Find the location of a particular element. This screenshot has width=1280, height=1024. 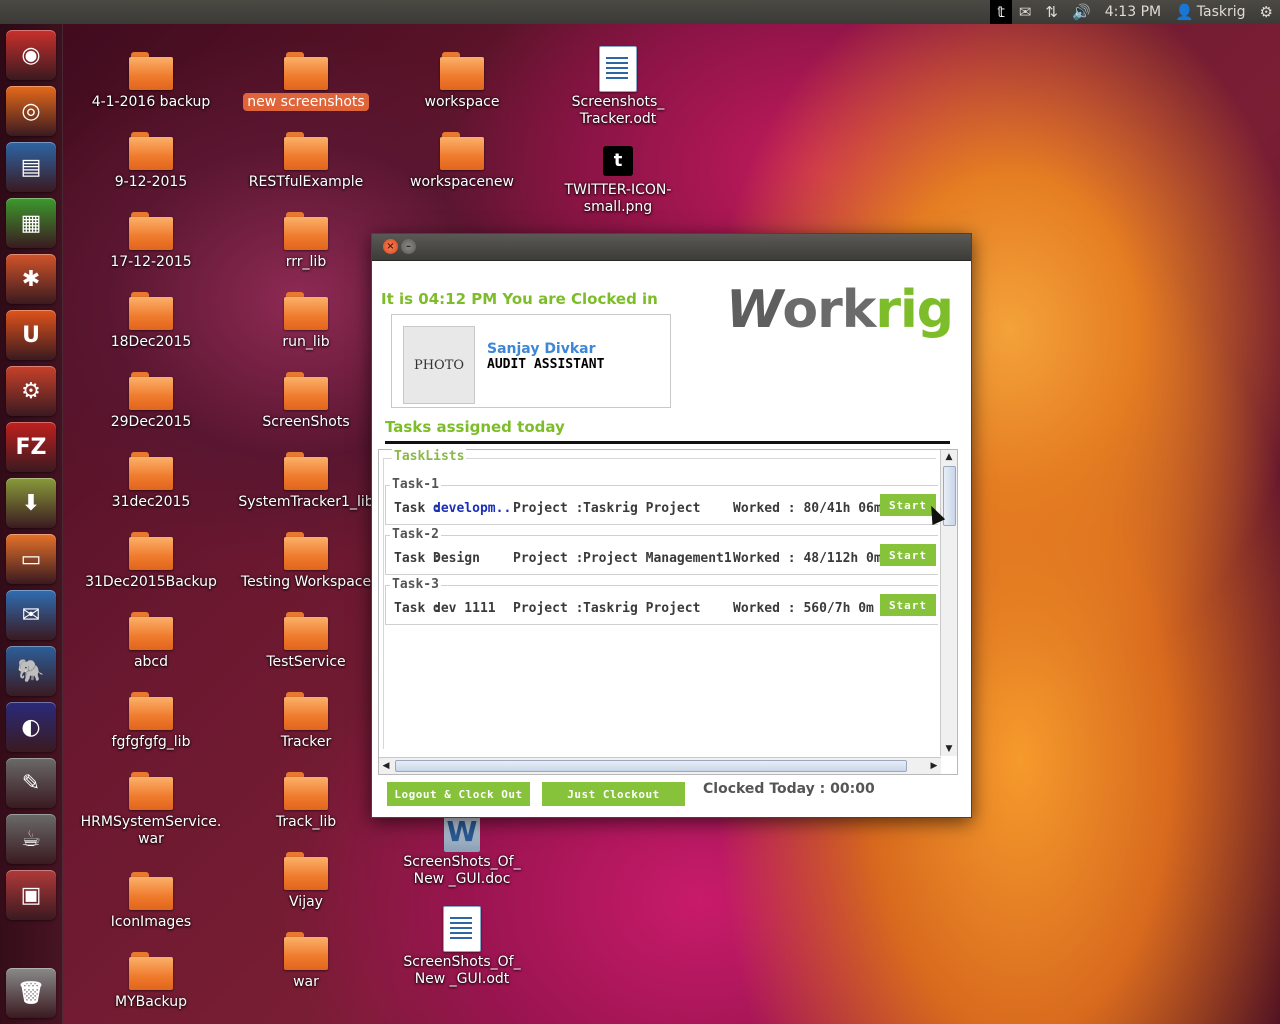

desktop-icon: HRMSystemService. war is located at coordinates (151, 810).